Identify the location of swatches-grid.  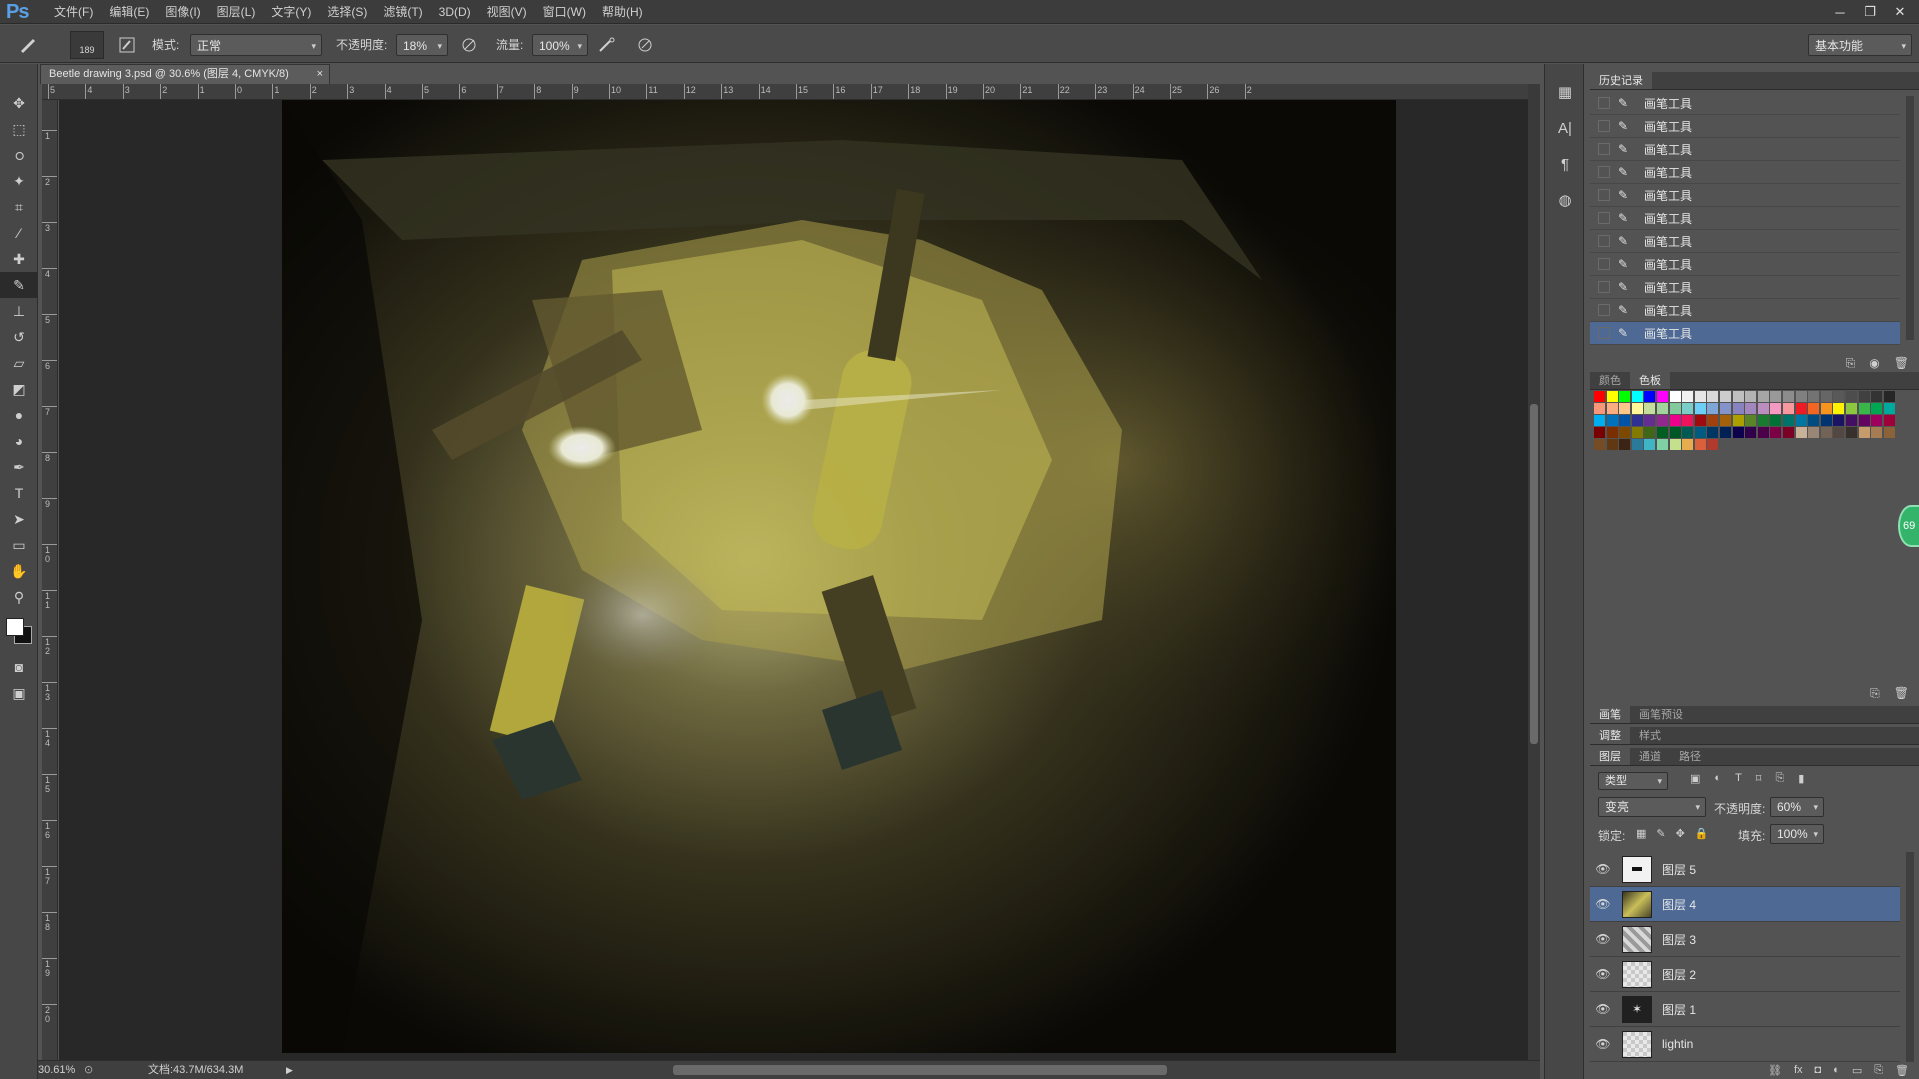
(1753, 429).